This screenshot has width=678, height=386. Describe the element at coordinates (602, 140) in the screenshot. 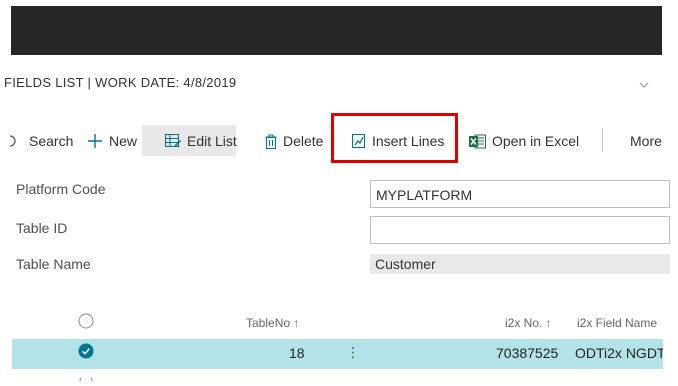

I see `toolbar-divider` at that location.